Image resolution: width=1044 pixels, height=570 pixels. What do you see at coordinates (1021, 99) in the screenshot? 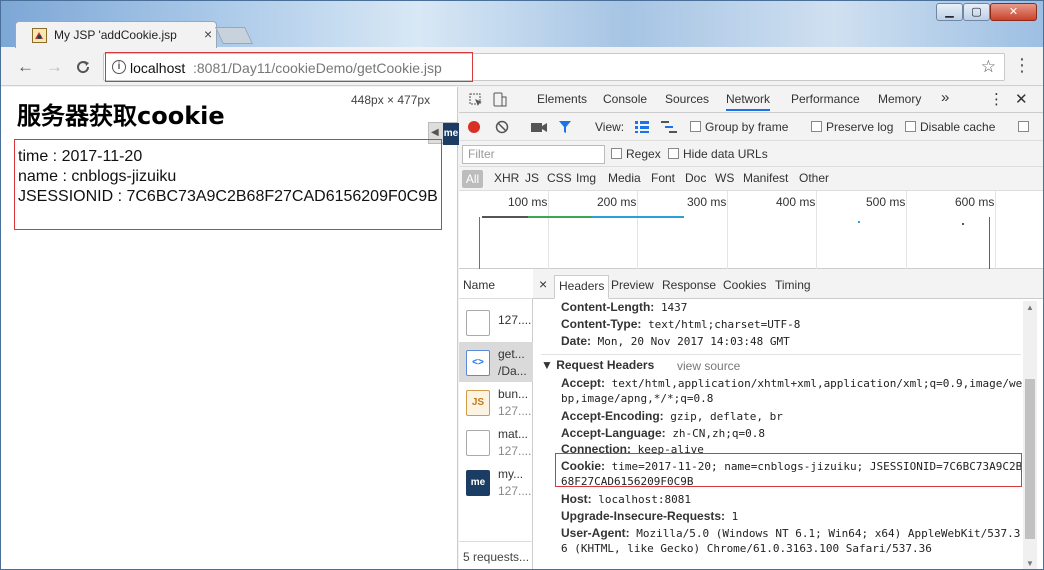
I see `devtools-close-icon: ✕` at bounding box center [1021, 99].